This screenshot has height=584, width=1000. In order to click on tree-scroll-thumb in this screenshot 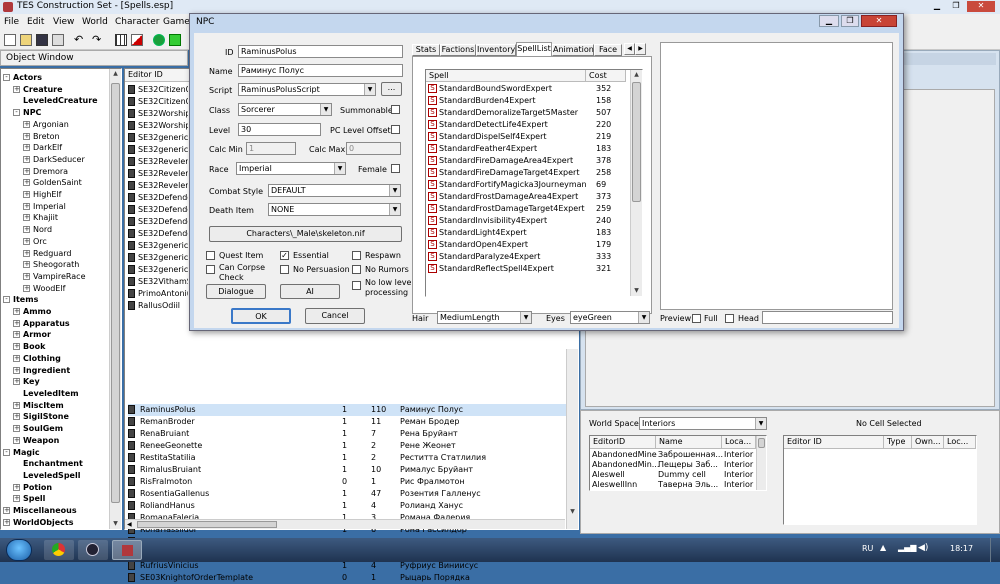, I will do `click(115, 293)`.